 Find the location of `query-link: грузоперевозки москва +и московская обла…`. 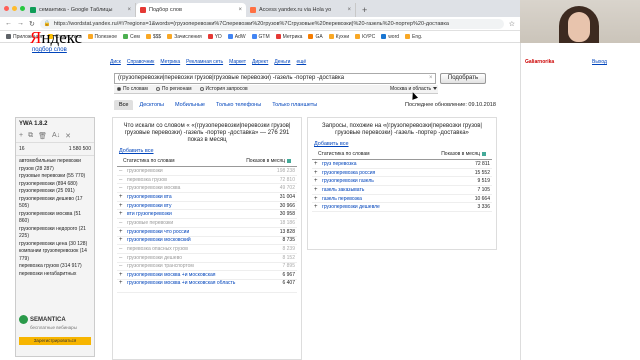

query-link: грузоперевозки москва +и московская обла… is located at coordinates (199, 283).